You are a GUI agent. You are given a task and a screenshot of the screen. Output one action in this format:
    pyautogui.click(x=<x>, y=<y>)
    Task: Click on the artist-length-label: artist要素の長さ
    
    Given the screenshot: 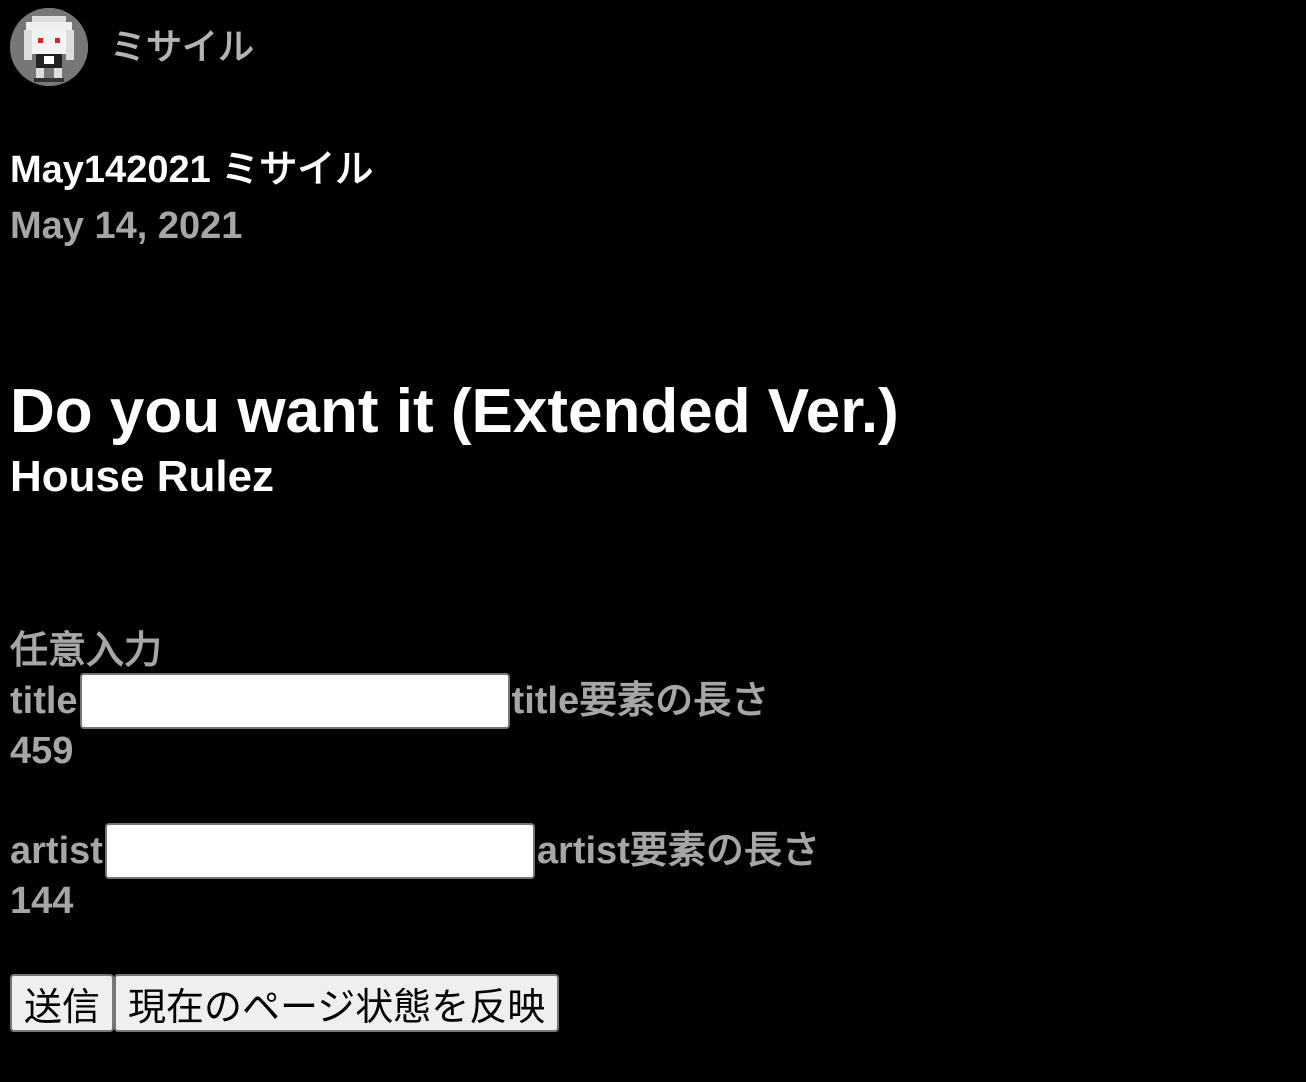 What is the action you would take?
    pyautogui.click(x=678, y=851)
    